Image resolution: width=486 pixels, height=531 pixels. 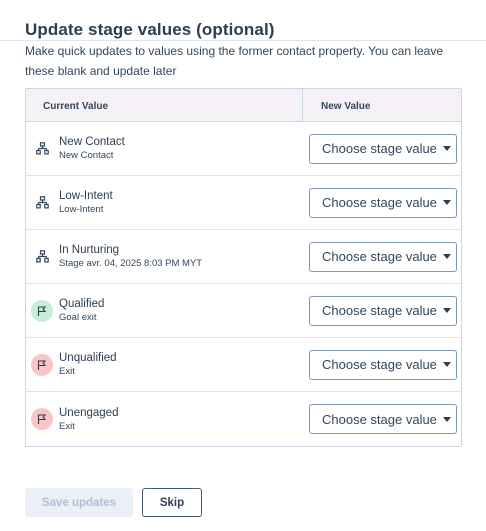 I want to click on table-row: Qualified Goal exit Choose stage value, so click(x=243, y=311).